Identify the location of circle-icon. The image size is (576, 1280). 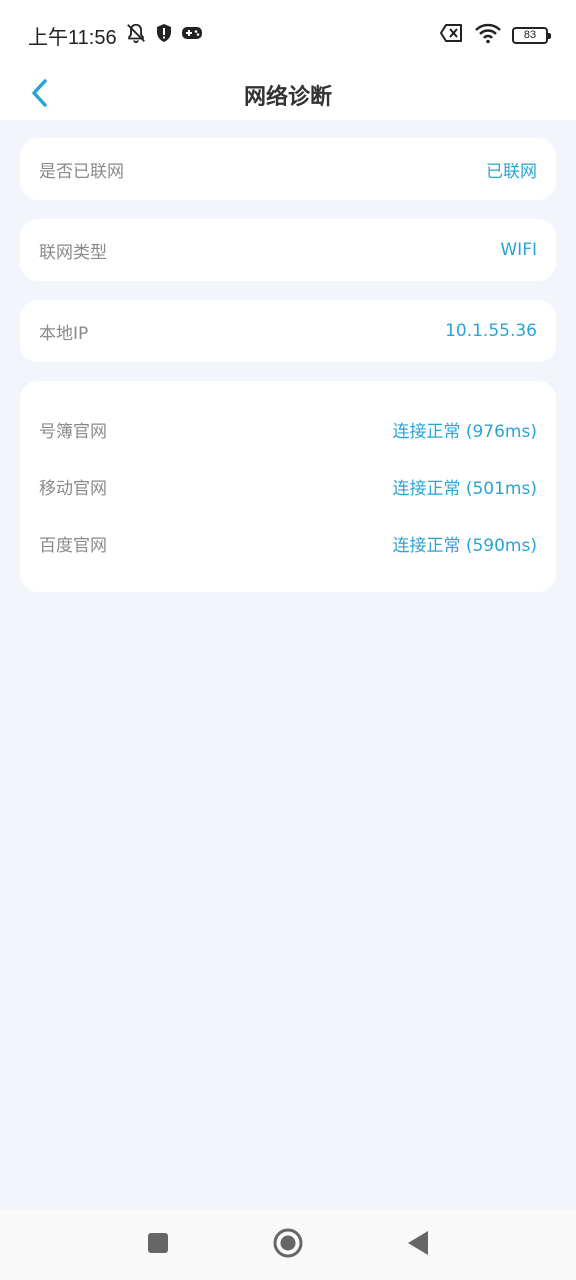
(288, 1245).